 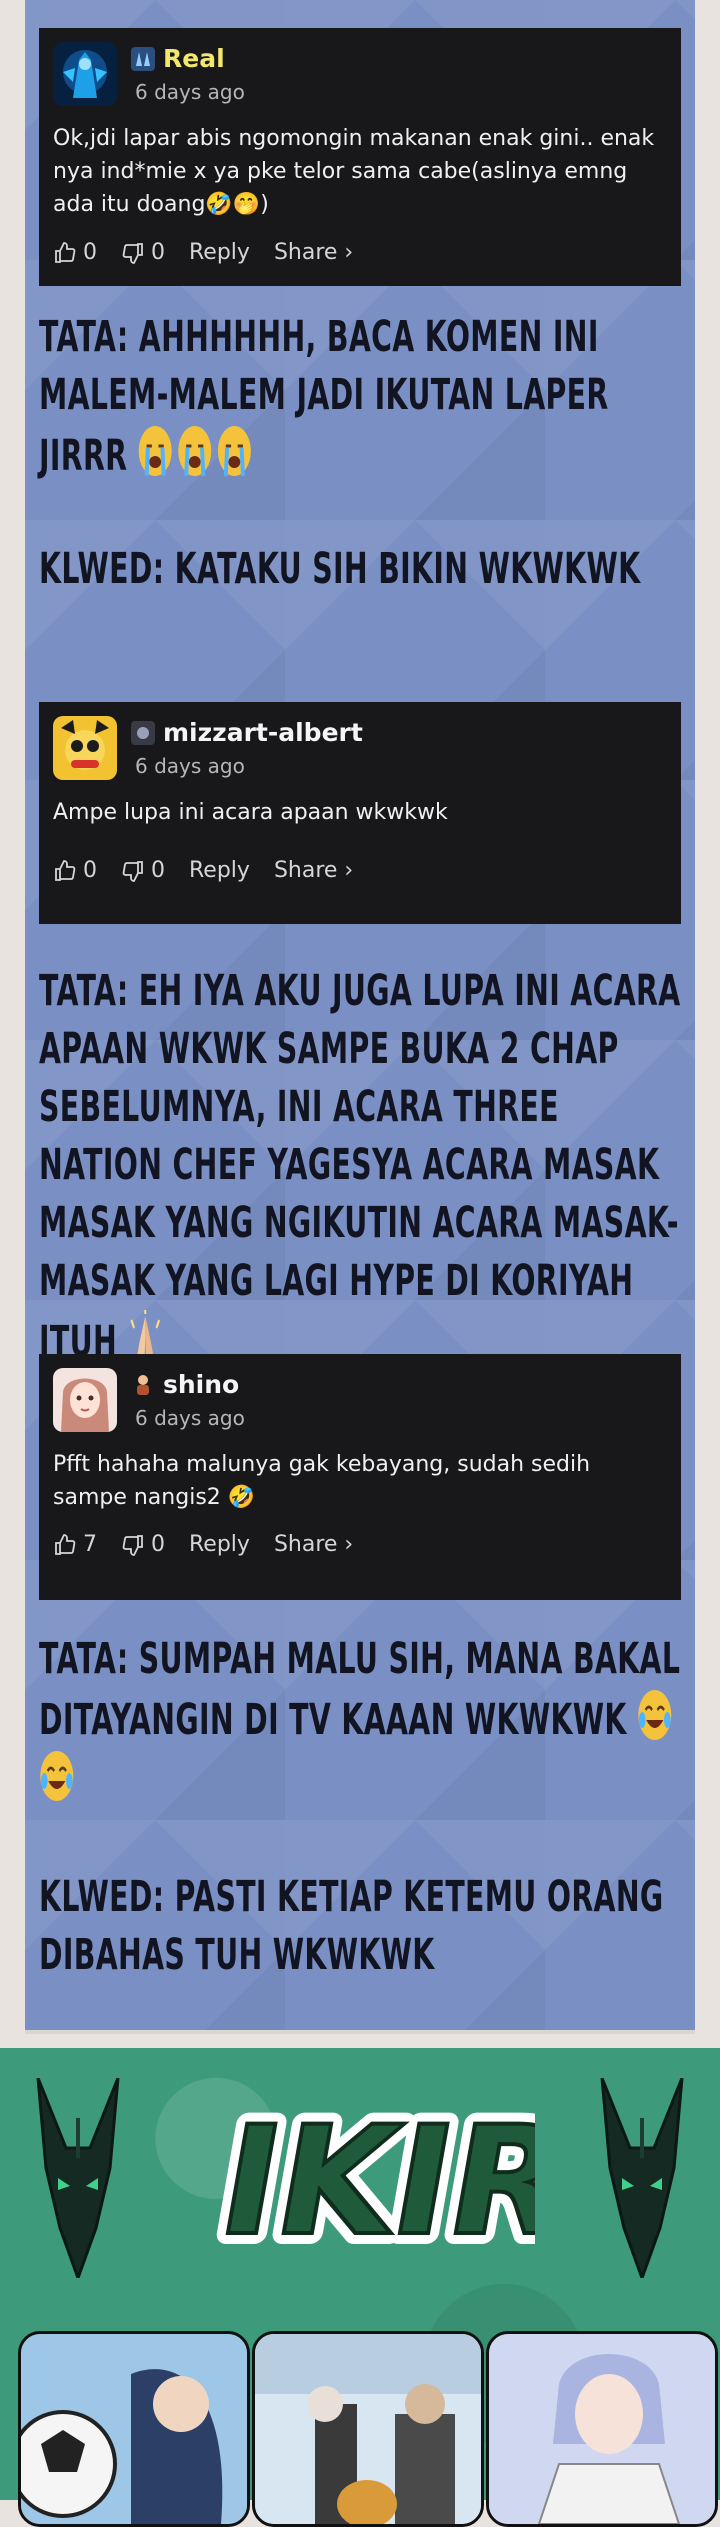 I want to click on username: mizzart-albert, so click(x=247, y=732).